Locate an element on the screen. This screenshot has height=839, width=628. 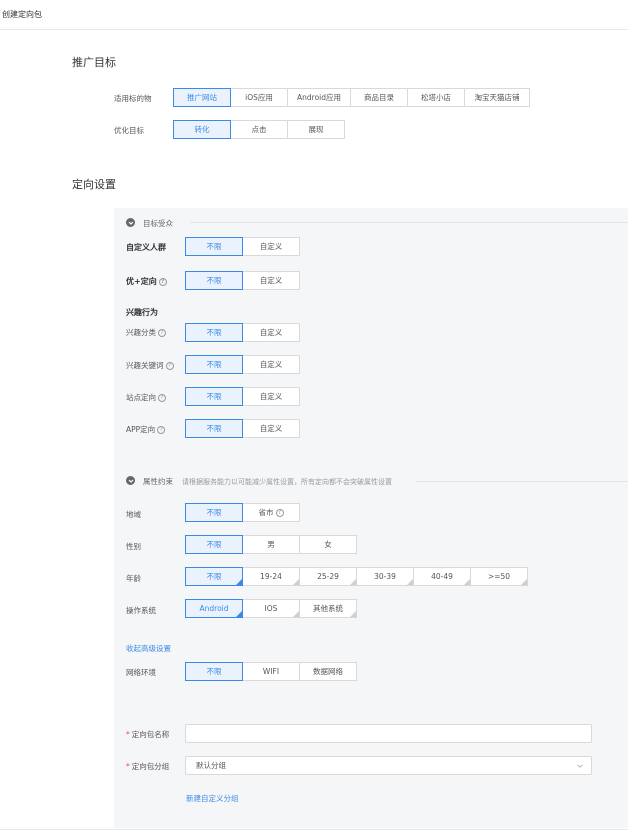
region-label: 地域 is located at coordinates (133, 514).